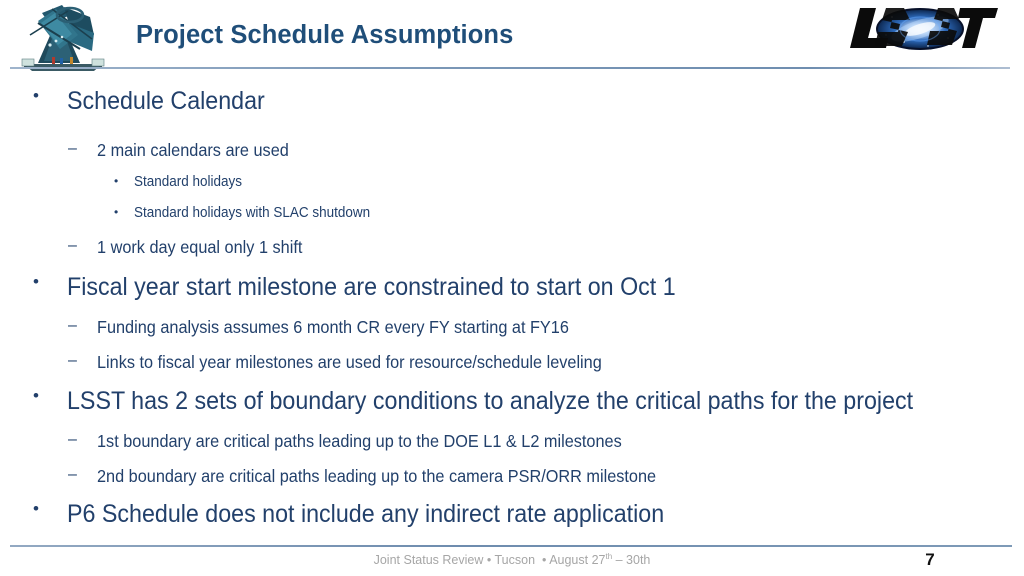 Image resolution: width=1024 pixels, height=576 pixels. What do you see at coordinates (325, 35) in the screenshot?
I see `page-title: Project Schedule Assumptions` at bounding box center [325, 35].